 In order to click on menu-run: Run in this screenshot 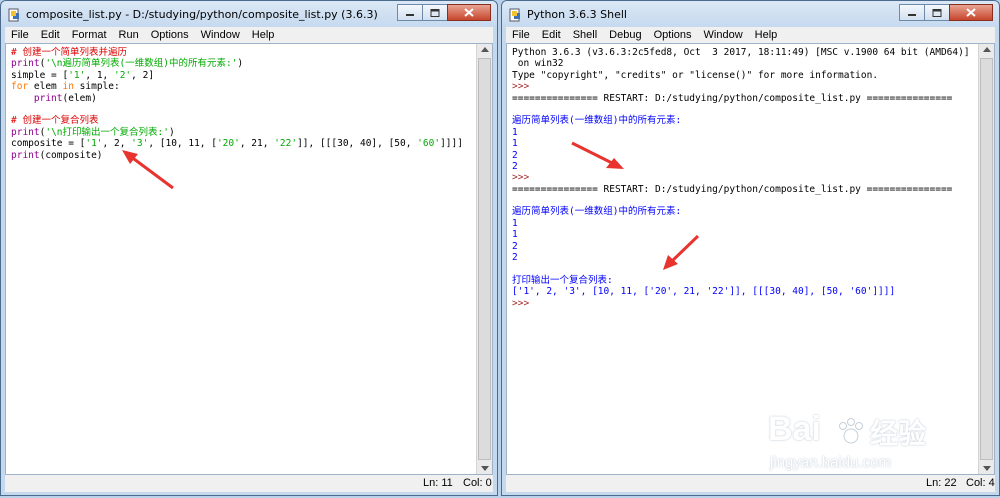, I will do `click(129, 35)`.